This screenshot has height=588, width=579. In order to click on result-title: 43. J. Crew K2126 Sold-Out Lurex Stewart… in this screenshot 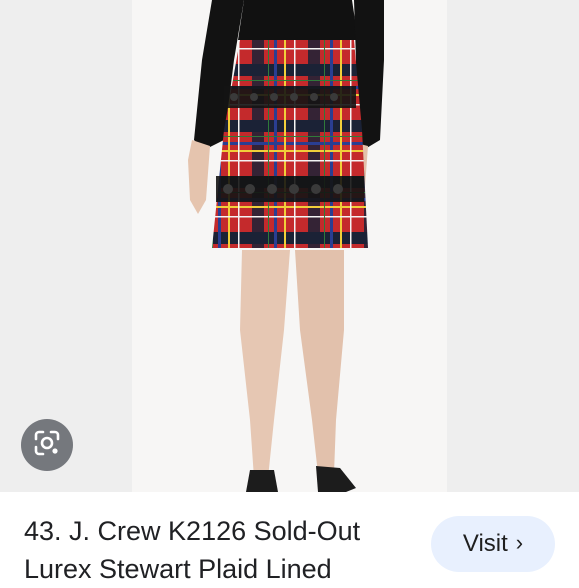, I will do `click(219, 550)`.